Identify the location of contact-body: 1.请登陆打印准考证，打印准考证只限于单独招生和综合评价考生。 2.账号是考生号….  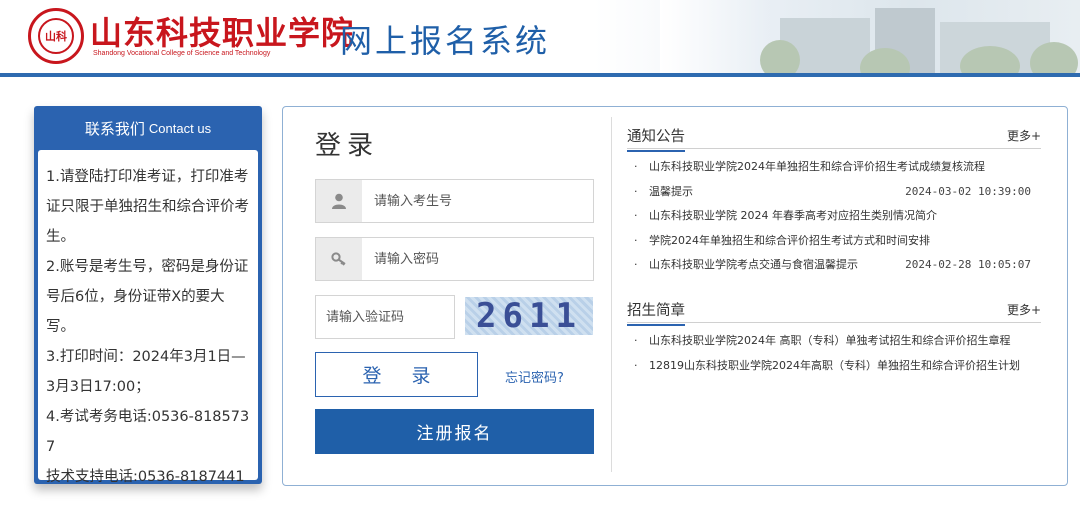
(148, 317).